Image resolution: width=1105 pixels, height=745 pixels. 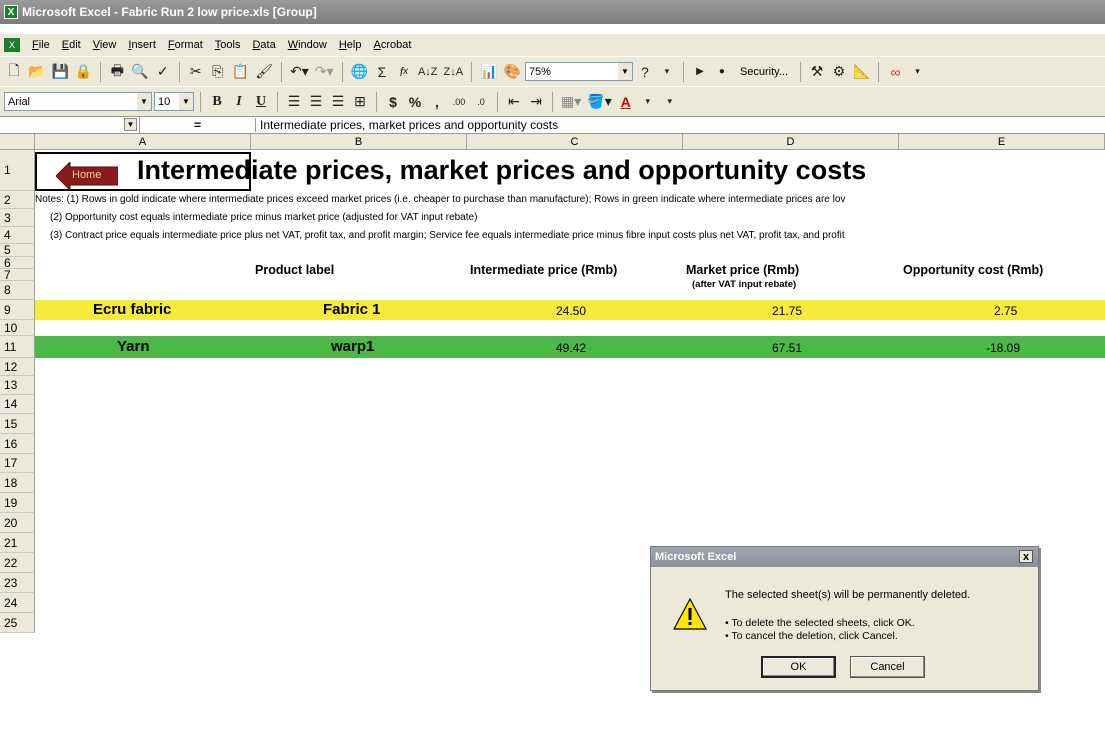 What do you see at coordinates (78, 101) in the screenshot?
I see `font-name-select: Arial ▼` at bounding box center [78, 101].